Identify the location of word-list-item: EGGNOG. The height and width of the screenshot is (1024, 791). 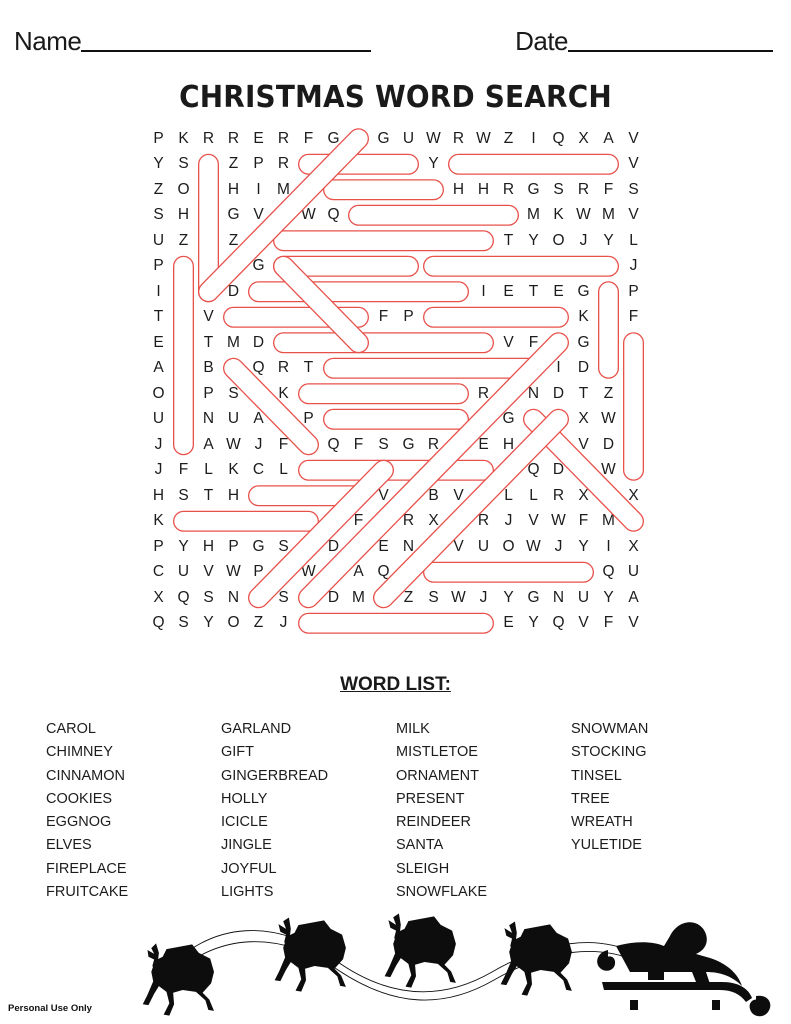
(133, 822).